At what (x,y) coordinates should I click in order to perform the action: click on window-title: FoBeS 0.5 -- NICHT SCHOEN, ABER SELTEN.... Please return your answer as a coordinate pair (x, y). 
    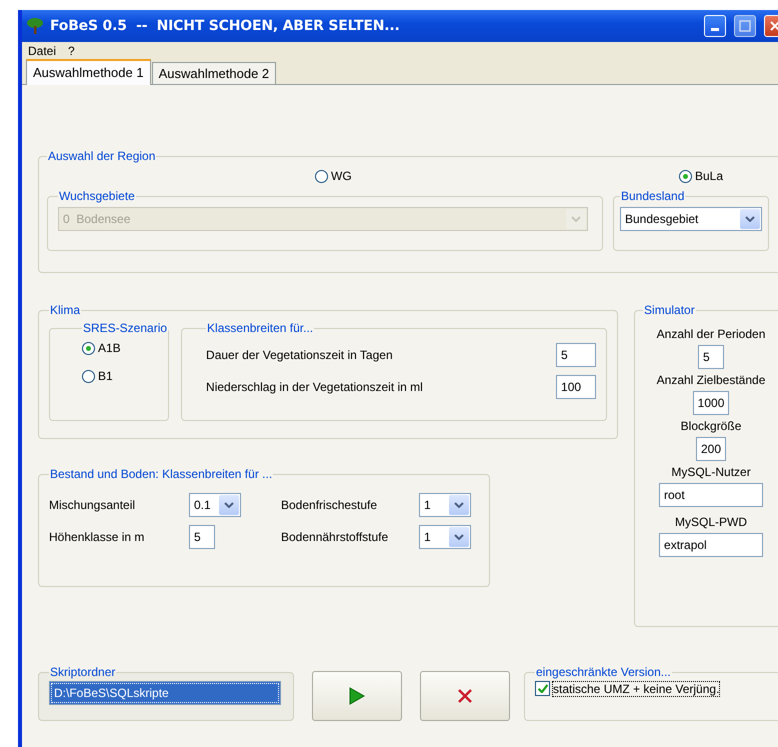
    Looking at the image, I should click on (225, 26).